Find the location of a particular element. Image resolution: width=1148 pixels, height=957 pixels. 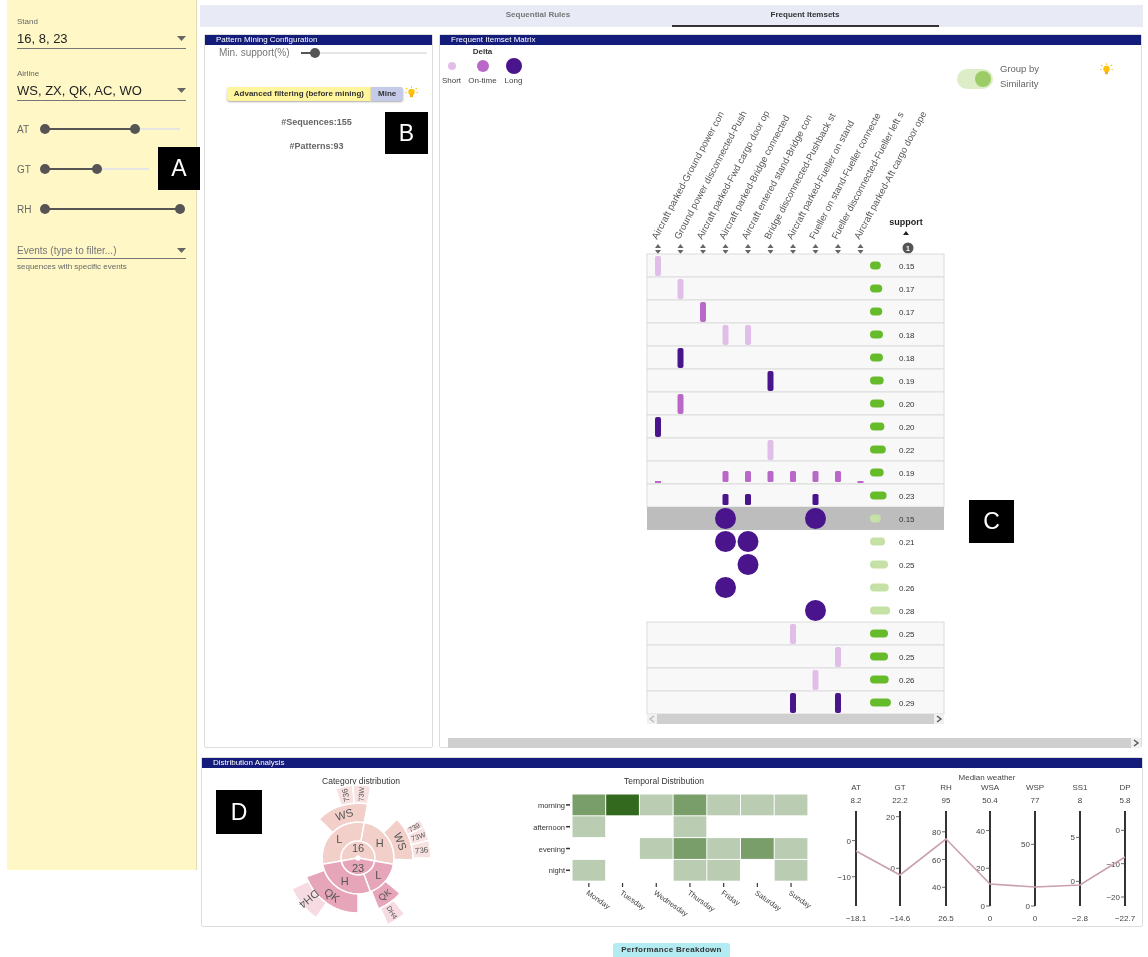

performance-button: Performance Breakdown is located at coordinates (671, 950).